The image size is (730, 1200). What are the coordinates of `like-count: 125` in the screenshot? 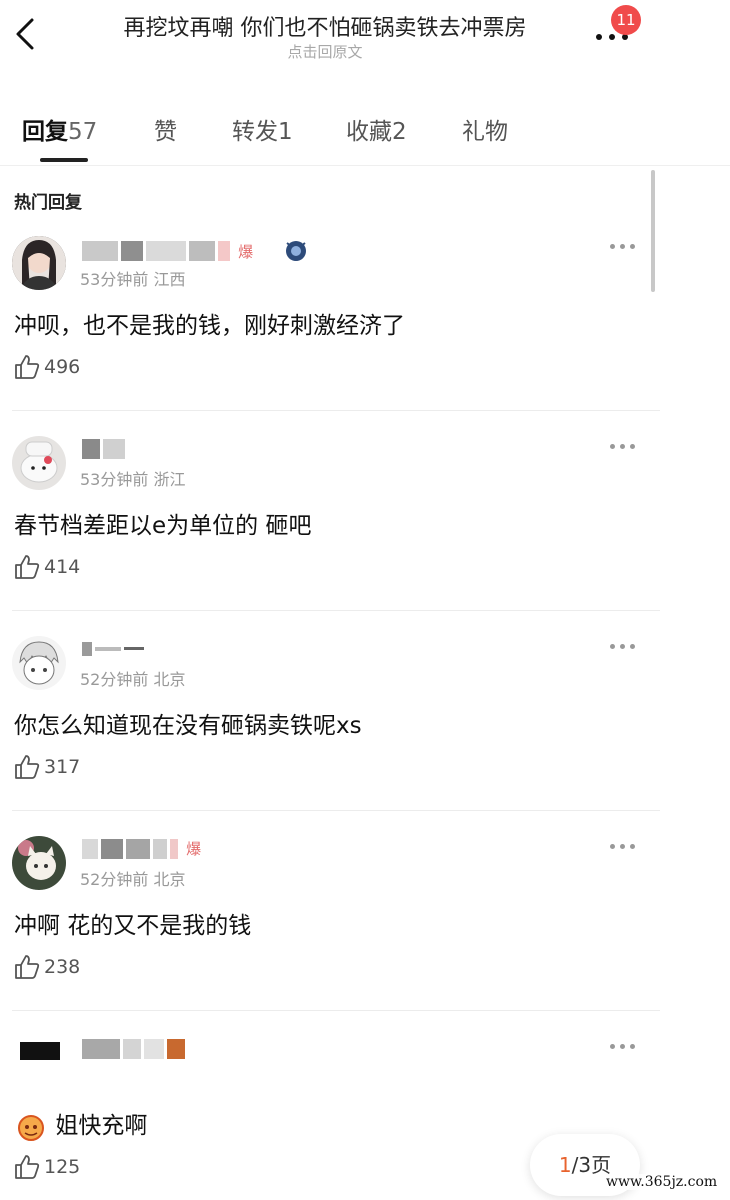 It's located at (62, 1167).